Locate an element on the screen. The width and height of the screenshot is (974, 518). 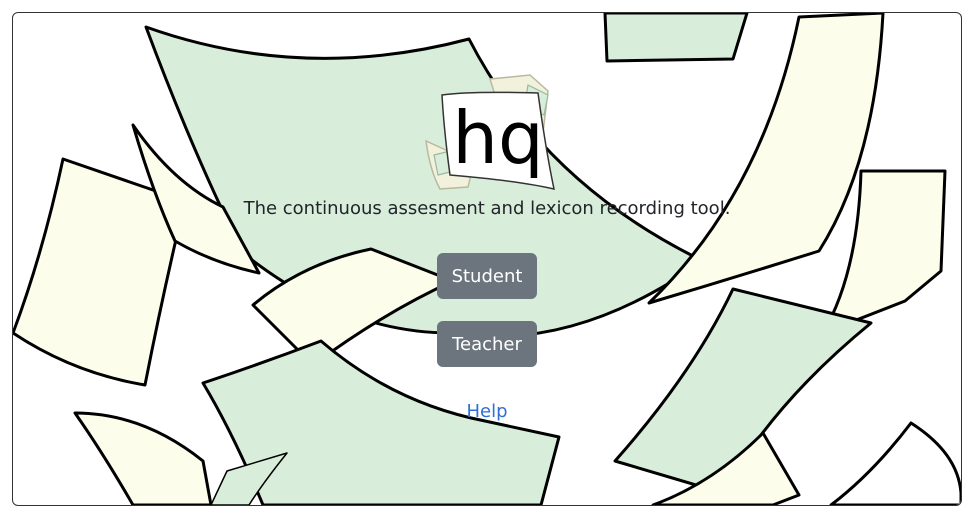
hq-logo-icon: hq is located at coordinates (490, 132).